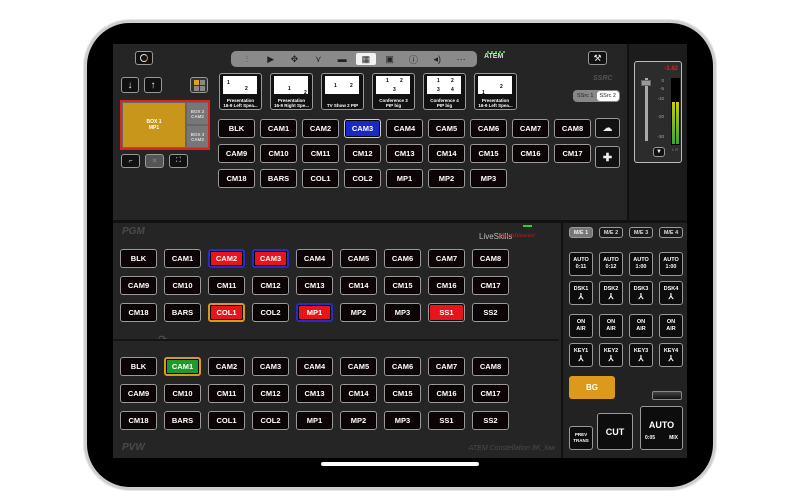  Describe the element at coordinates (270, 285) in the screenshot. I see `pgm-source-button: CM12` at that location.